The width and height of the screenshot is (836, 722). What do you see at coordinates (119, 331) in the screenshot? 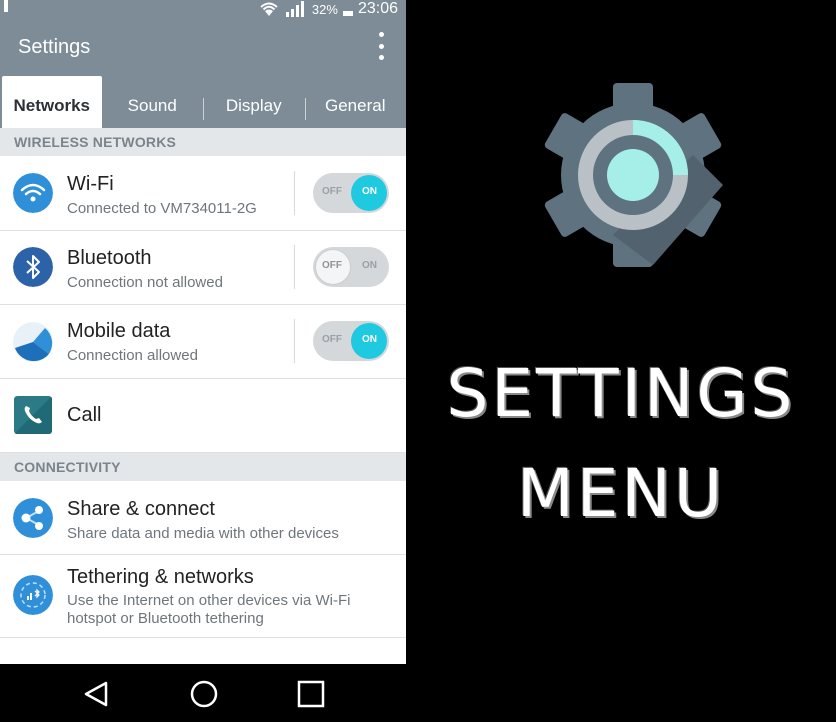
I see `mobile-data-title: Mobile data` at bounding box center [119, 331].